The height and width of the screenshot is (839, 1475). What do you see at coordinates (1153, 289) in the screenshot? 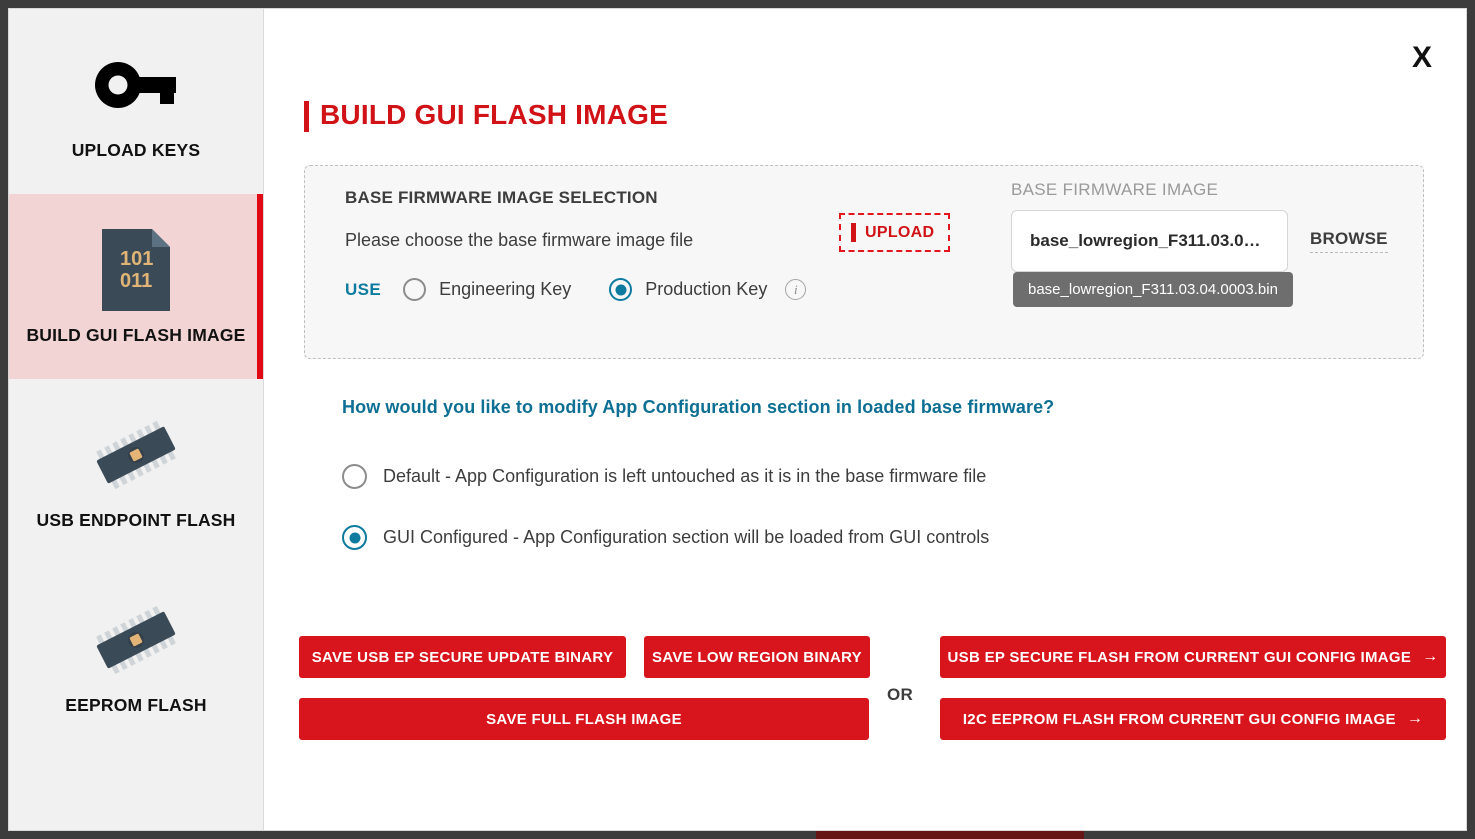
I see `base-firmware-file-tooltip: base_lowregion_F311.03.04.0003.bin` at bounding box center [1153, 289].